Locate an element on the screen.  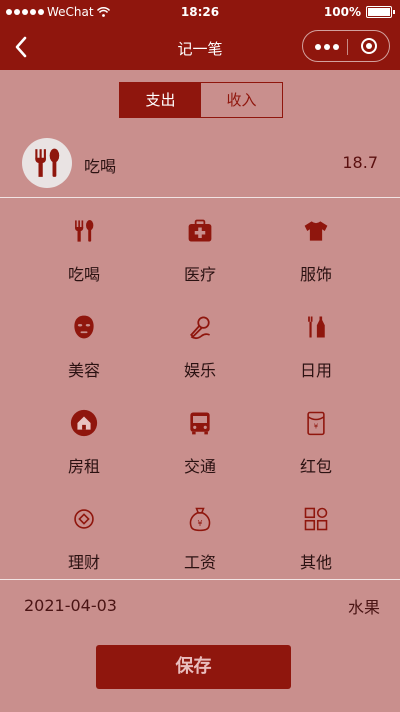
navigation-bar: 记一笔 is located at coordinates (200, 47).